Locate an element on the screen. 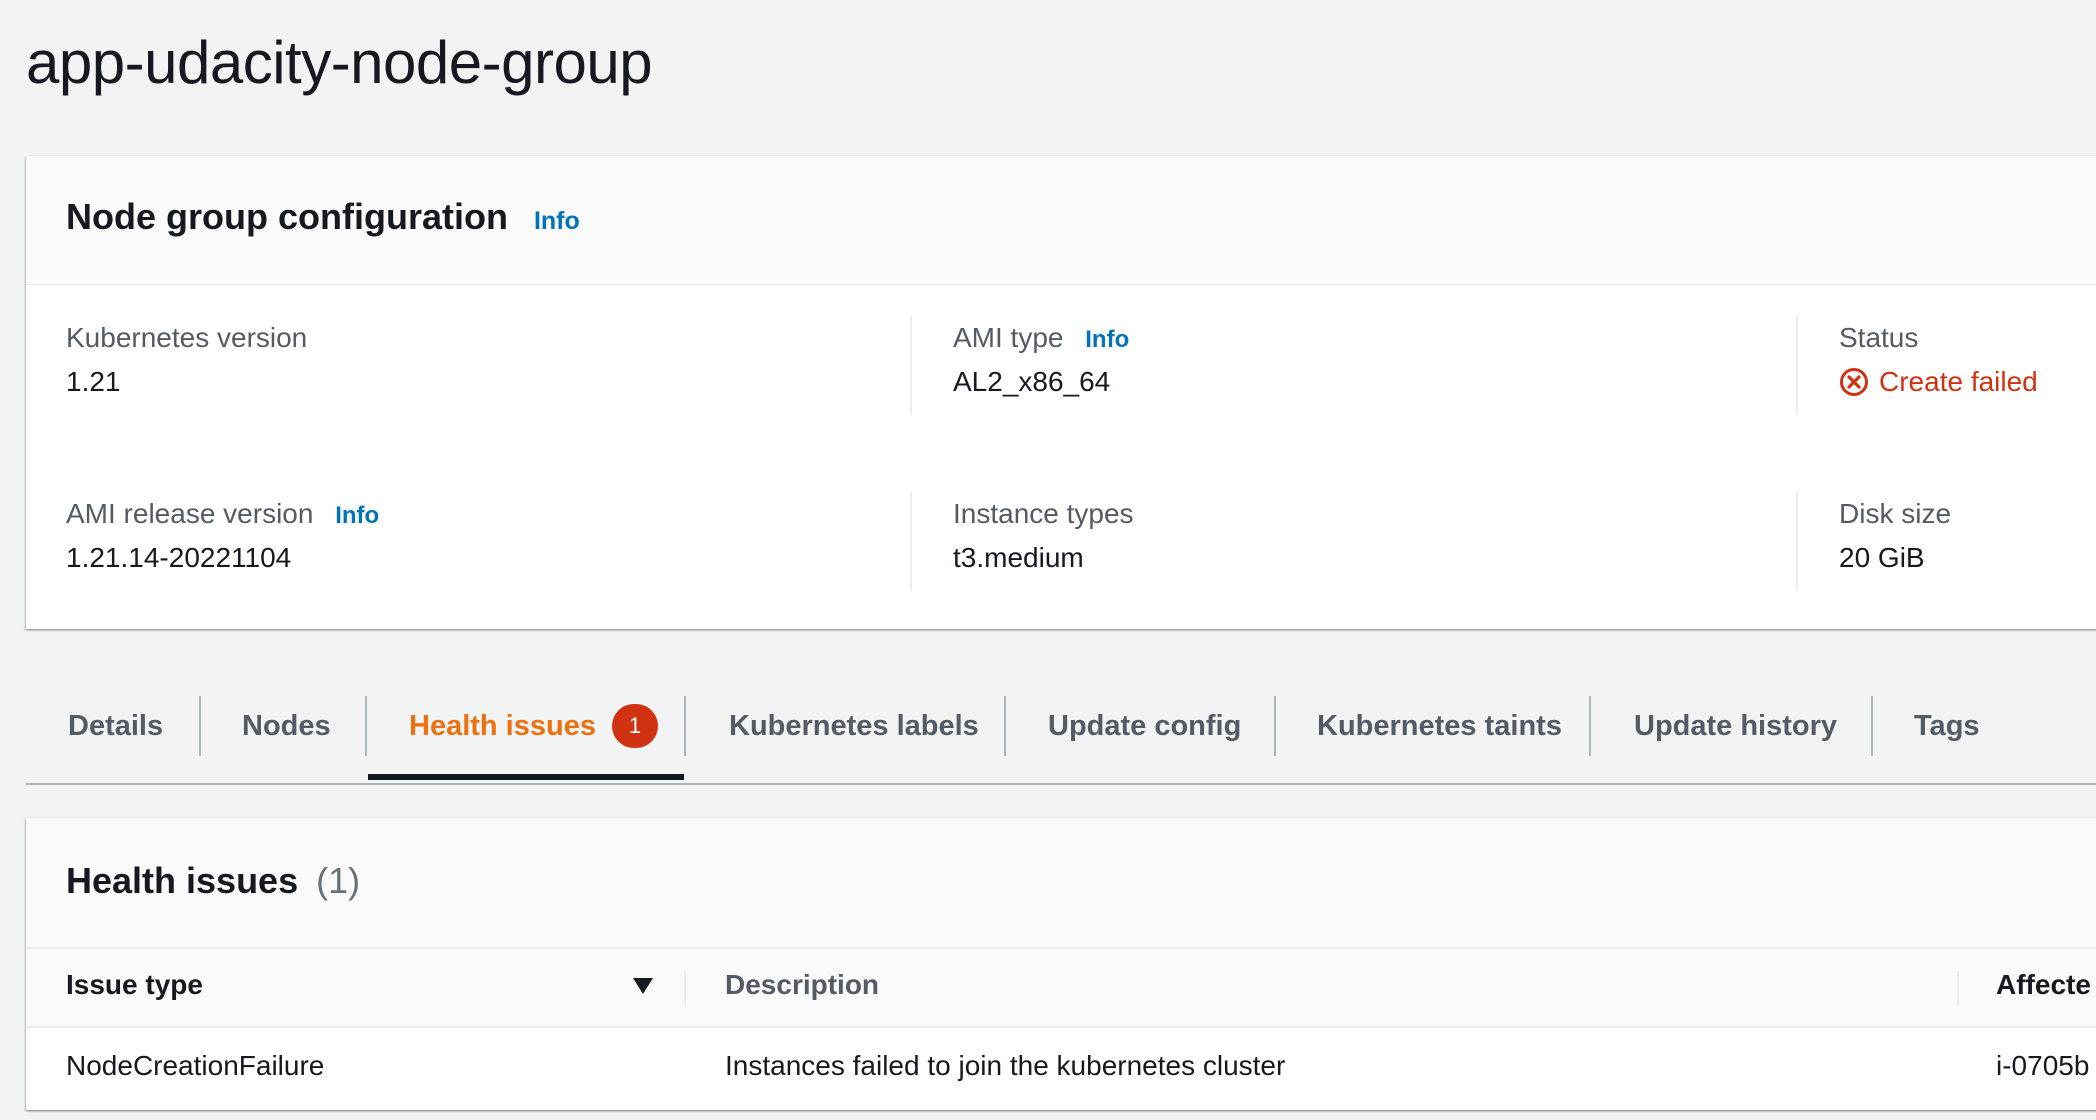  health-issues-title: Health issues (1) is located at coordinates (213, 881).